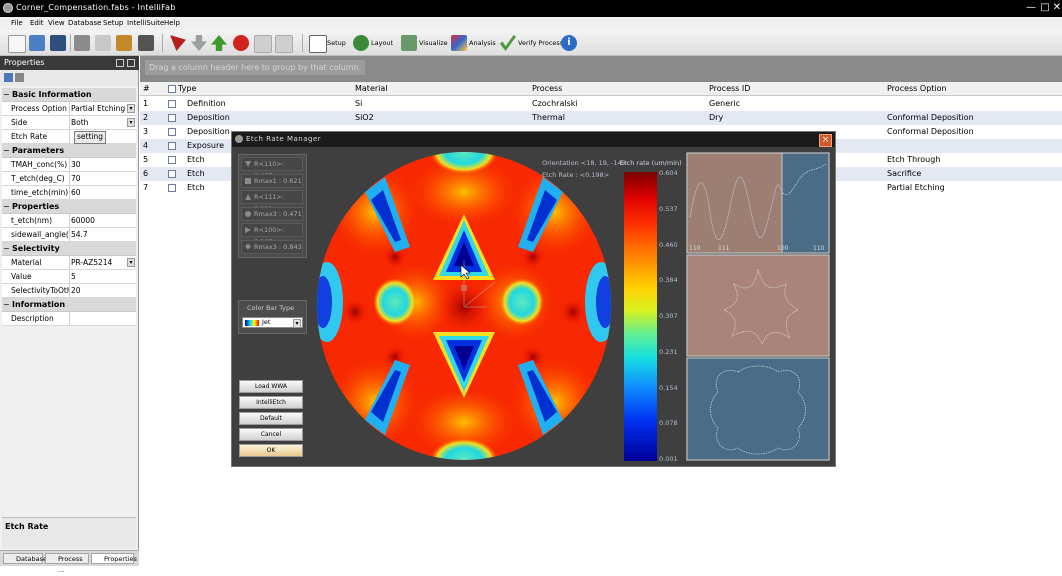  I want to click on dialog-close-button: ×, so click(825, 140).